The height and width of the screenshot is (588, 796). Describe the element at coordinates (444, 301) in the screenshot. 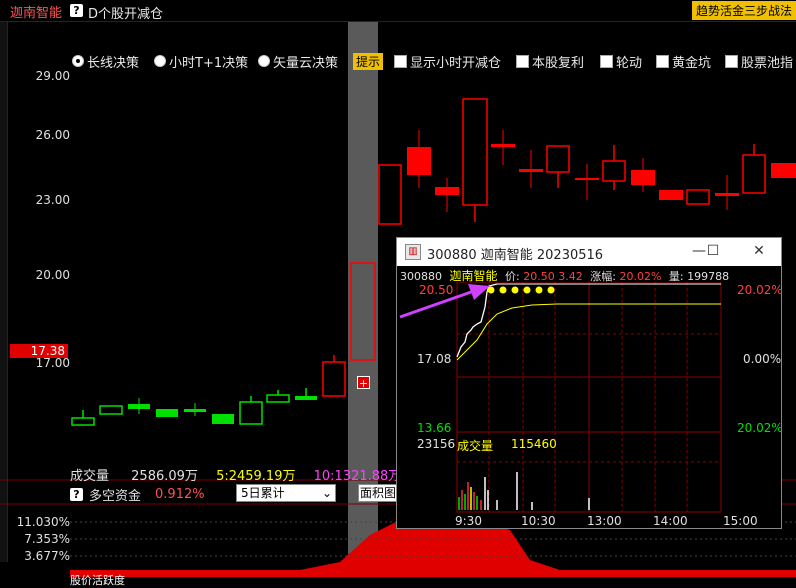

I see `annotation-arrow` at that location.